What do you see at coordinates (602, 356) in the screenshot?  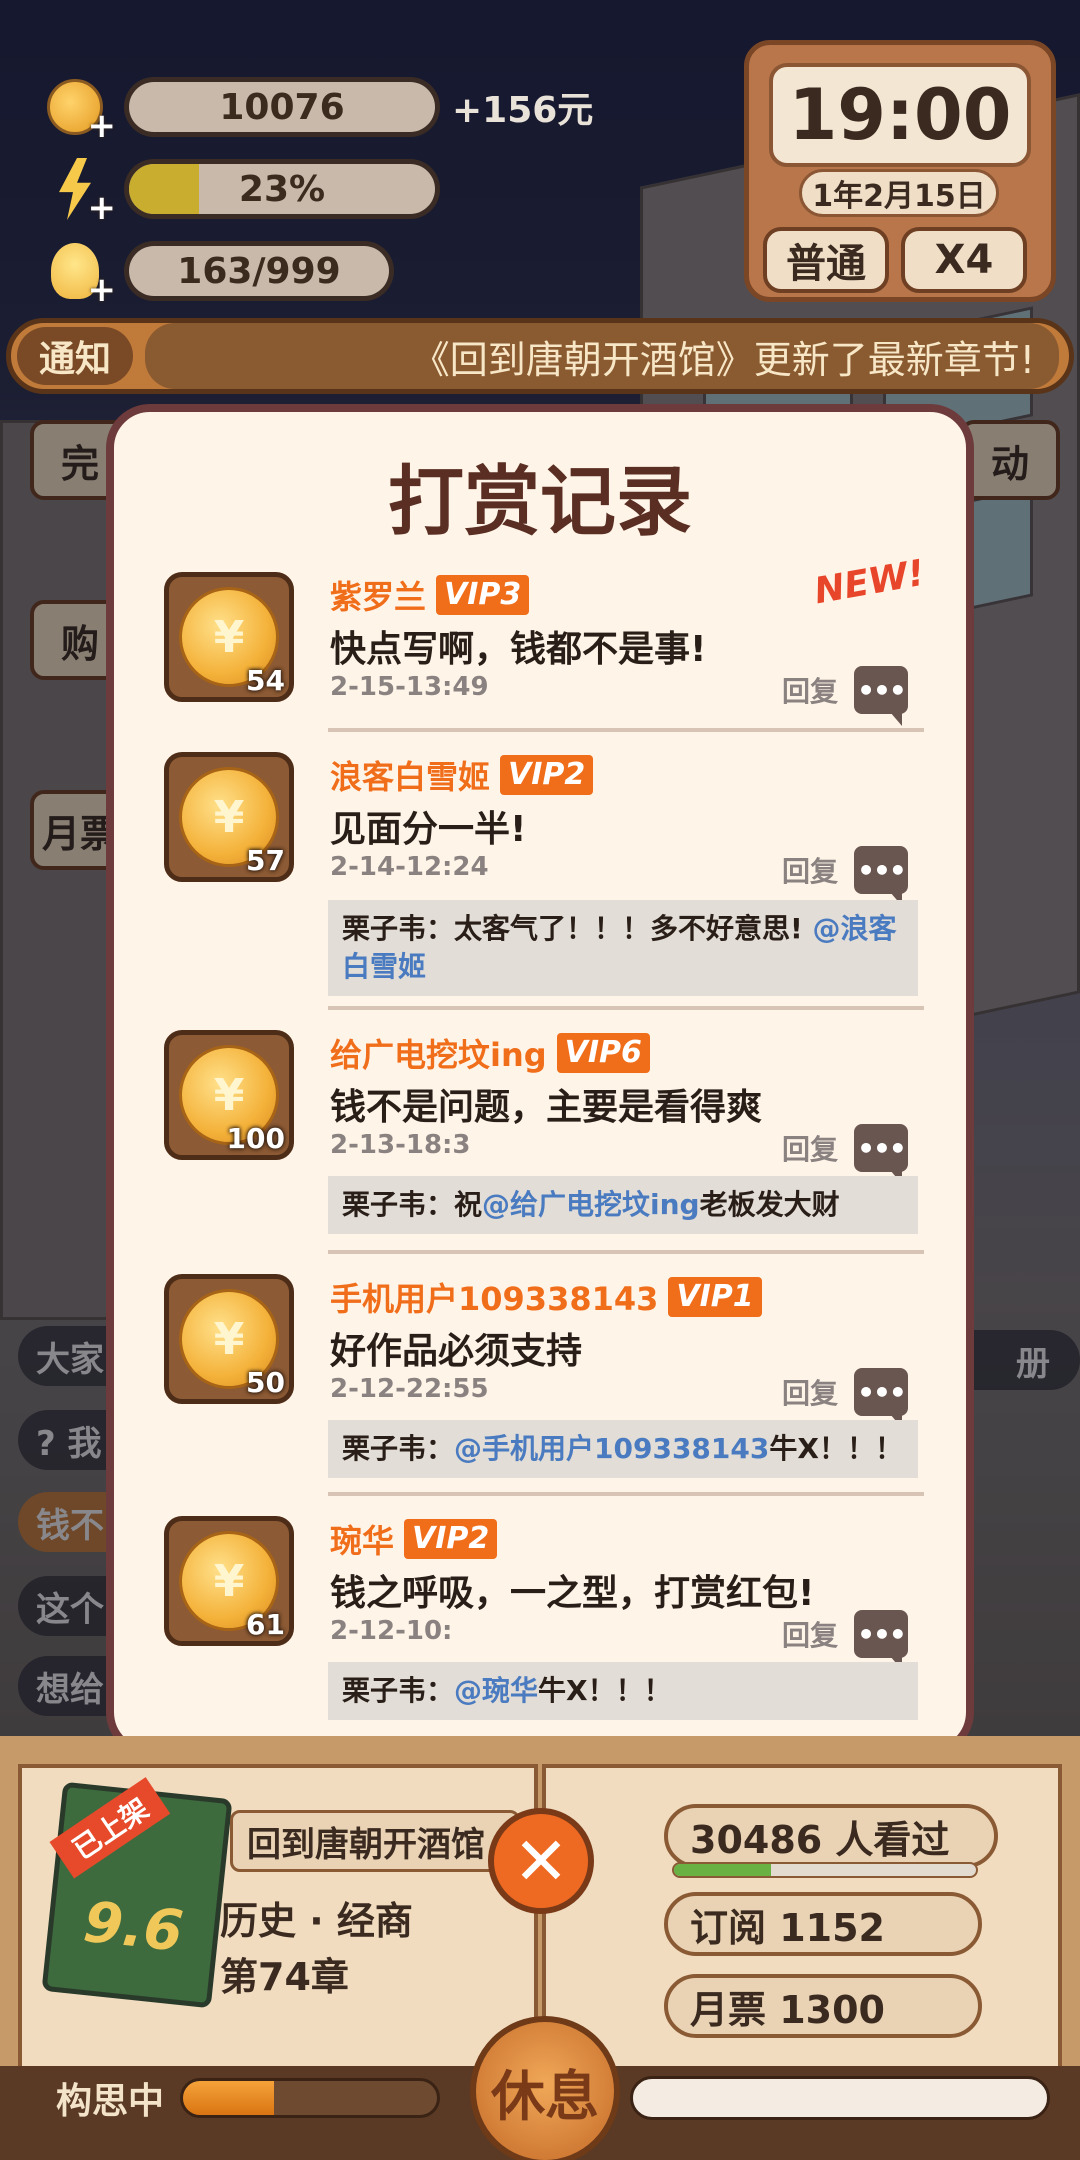 I see `notice-message: 《回到唐朝开酒馆》更新了最新章节!` at bounding box center [602, 356].